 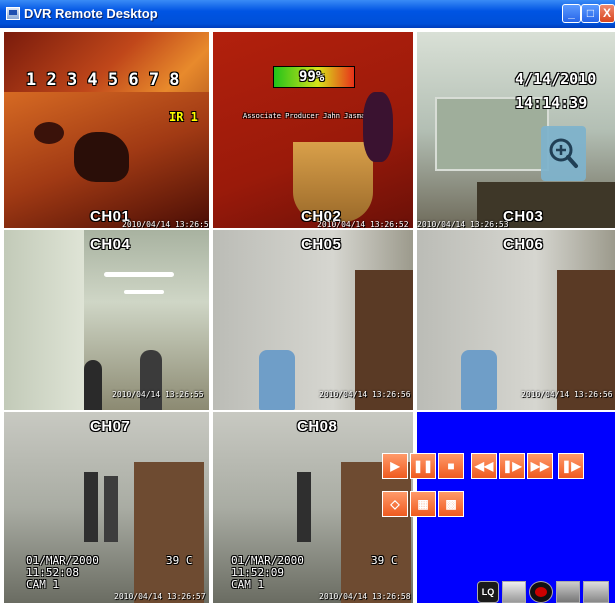 What do you see at coordinates (568, 592) in the screenshot?
I see `shield-icon` at bounding box center [568, 592].